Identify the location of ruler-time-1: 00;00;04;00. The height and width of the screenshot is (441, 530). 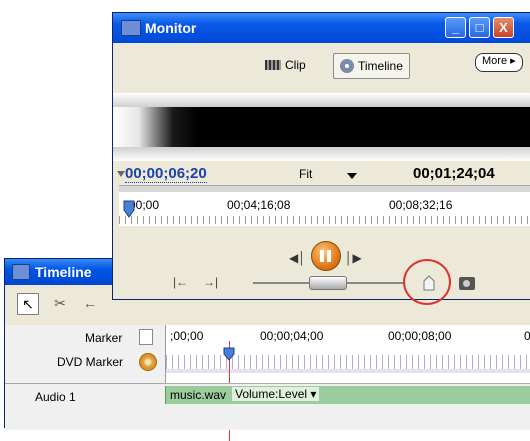
(292, 336).